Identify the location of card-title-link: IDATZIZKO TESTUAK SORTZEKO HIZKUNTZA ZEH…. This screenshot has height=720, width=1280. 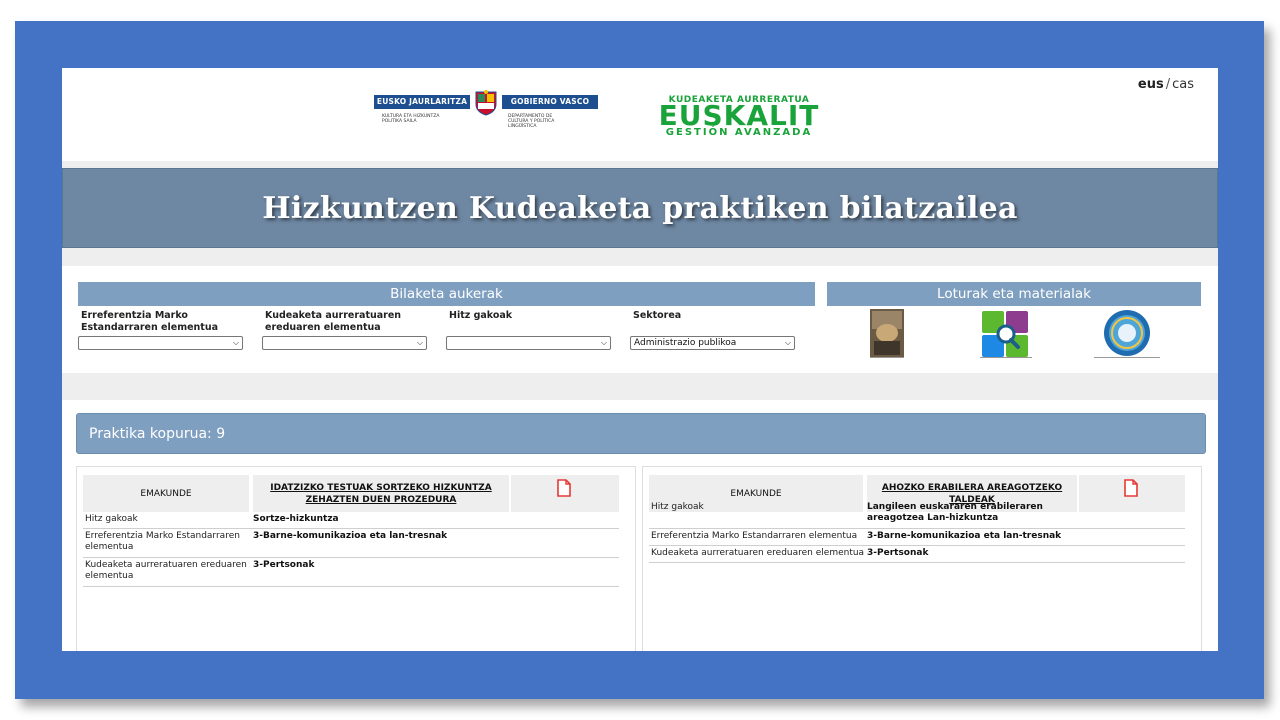
(381, 493).